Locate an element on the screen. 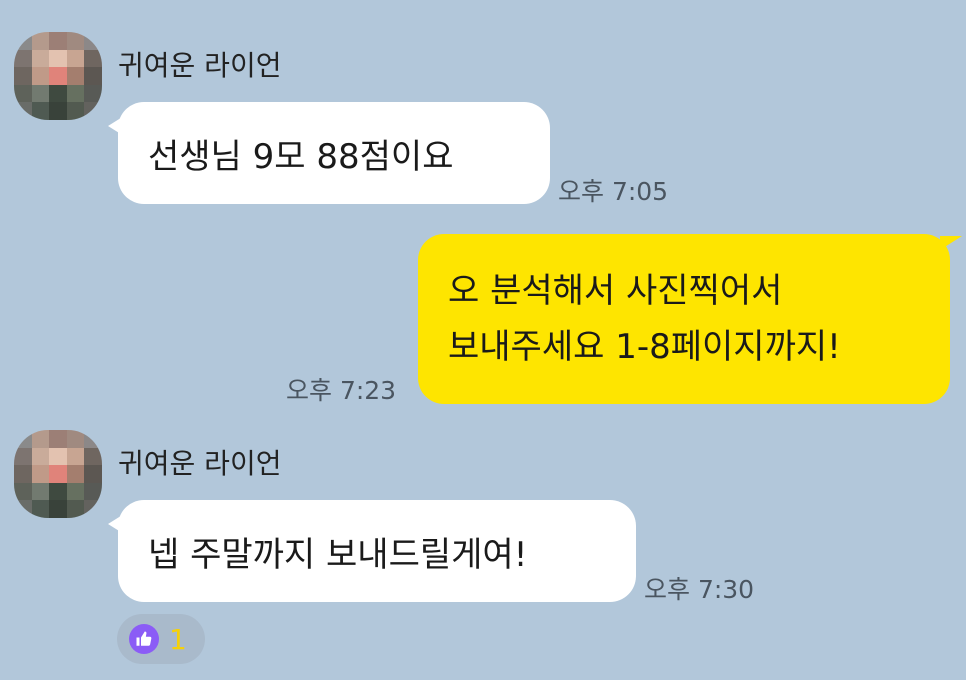 This screenshot has width=966, height=680. incoming-message-bubble: 넵 주말까지 보내드릴게여! is located at coordinates (372, 551).